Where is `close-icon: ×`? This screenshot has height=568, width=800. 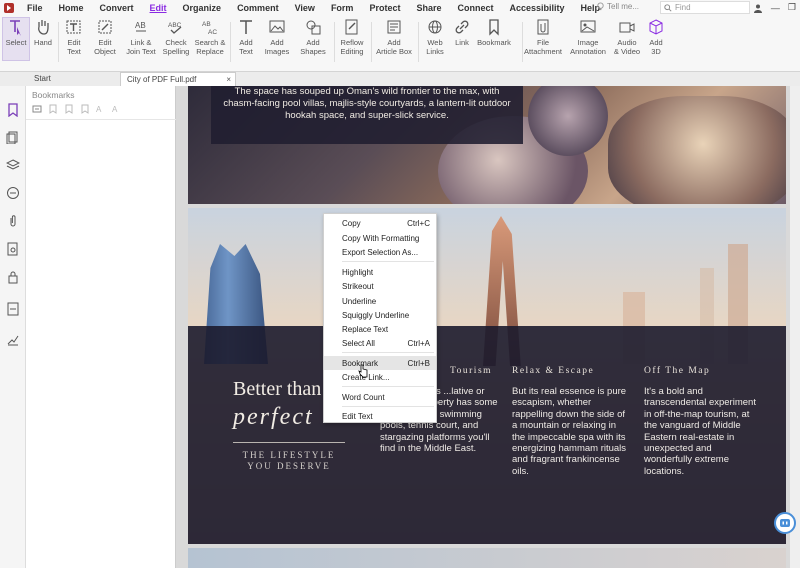 close-icon: × is located at coordinates (228, 79).